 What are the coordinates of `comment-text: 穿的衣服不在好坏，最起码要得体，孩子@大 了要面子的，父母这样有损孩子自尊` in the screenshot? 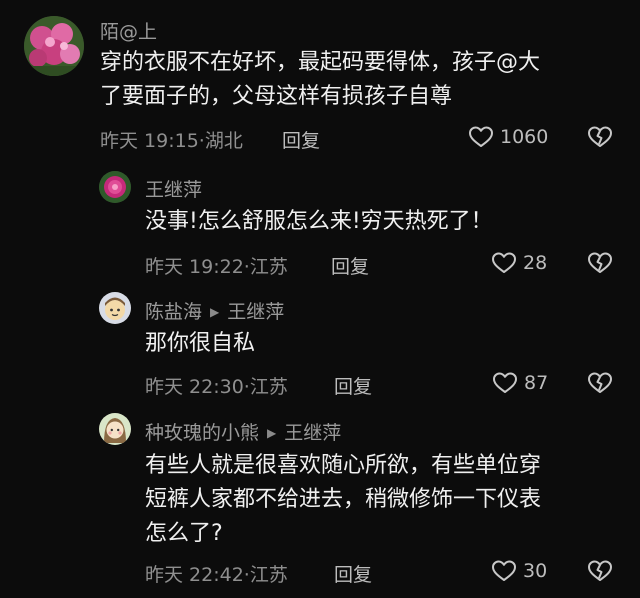 It's located at (320, 80).